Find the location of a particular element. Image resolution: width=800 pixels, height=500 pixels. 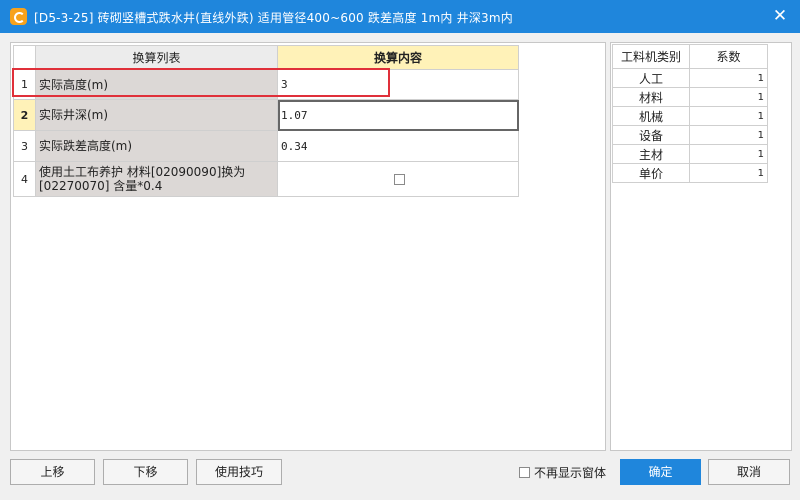

table-row: 单价 1 is located at coordinates (690, 173).